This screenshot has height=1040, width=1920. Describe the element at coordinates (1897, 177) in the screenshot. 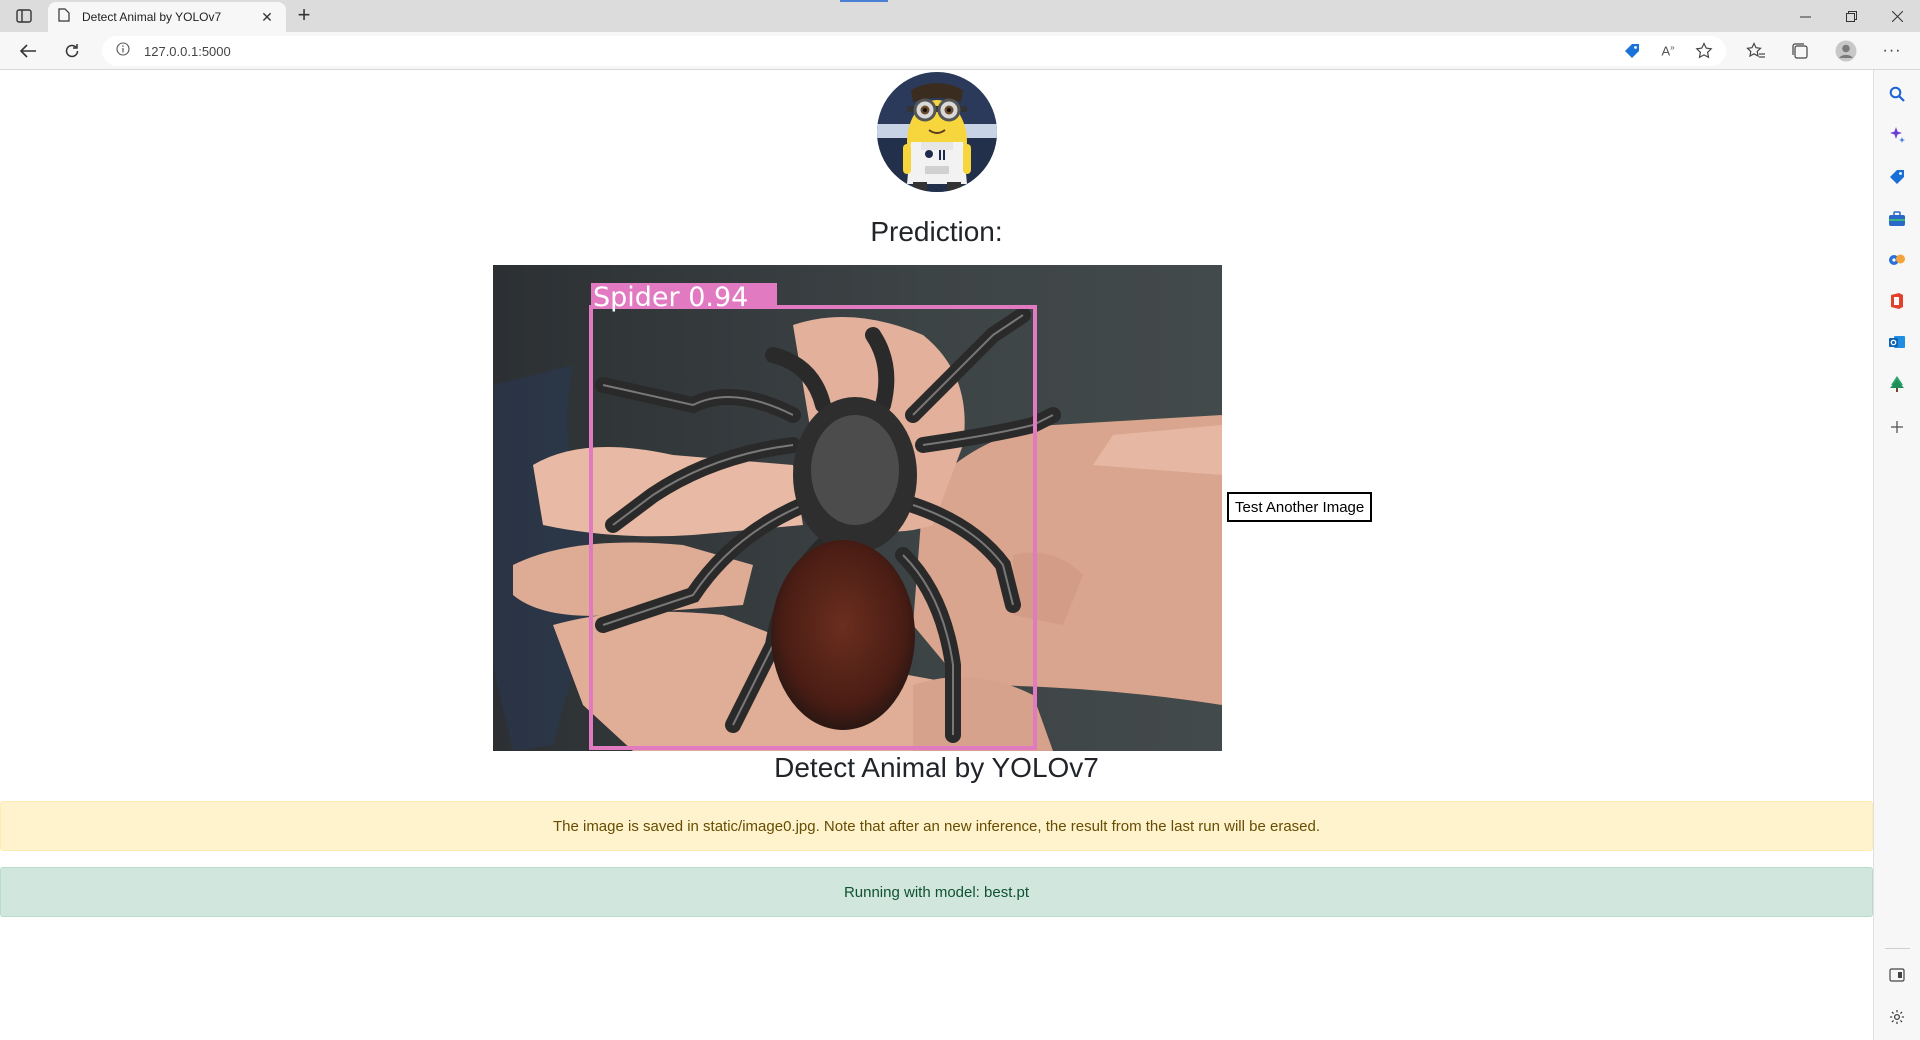

I see `shopping-icon` at that location.